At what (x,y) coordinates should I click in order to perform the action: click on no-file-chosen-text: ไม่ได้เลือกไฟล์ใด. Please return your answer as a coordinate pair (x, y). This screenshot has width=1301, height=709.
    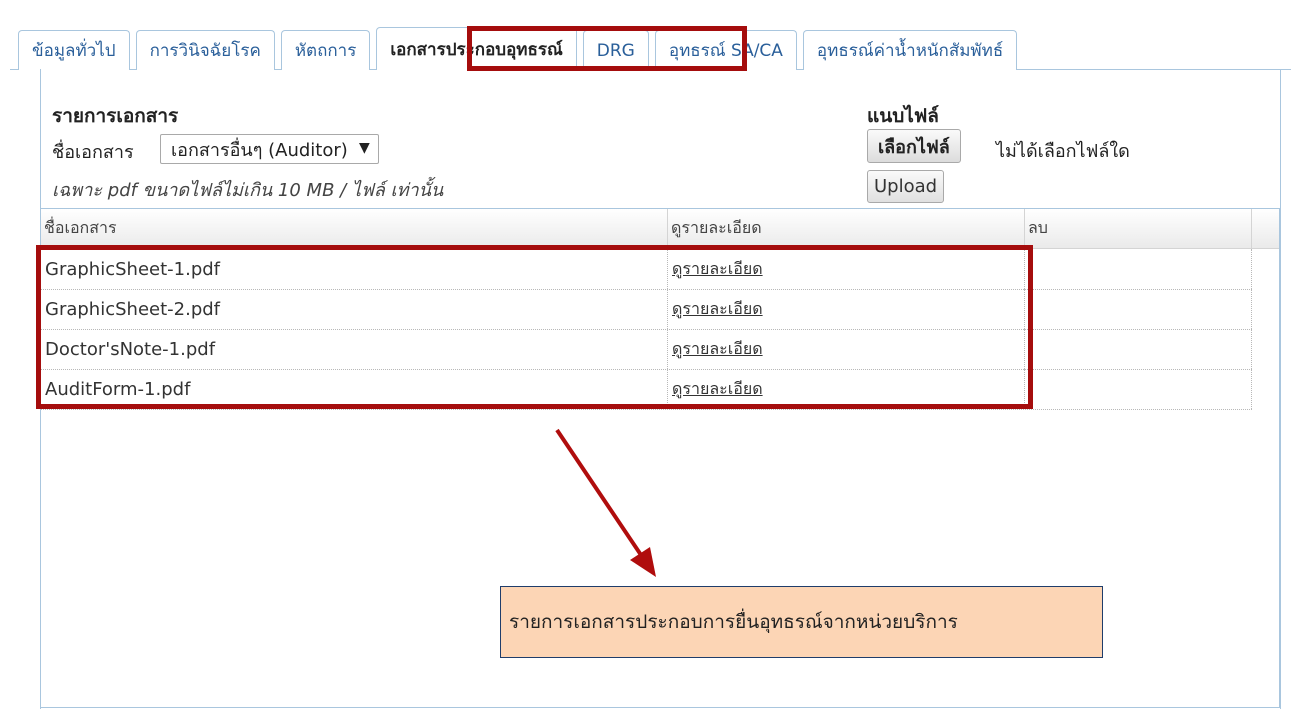
    Looking at the image, I should click on (1063, 151).